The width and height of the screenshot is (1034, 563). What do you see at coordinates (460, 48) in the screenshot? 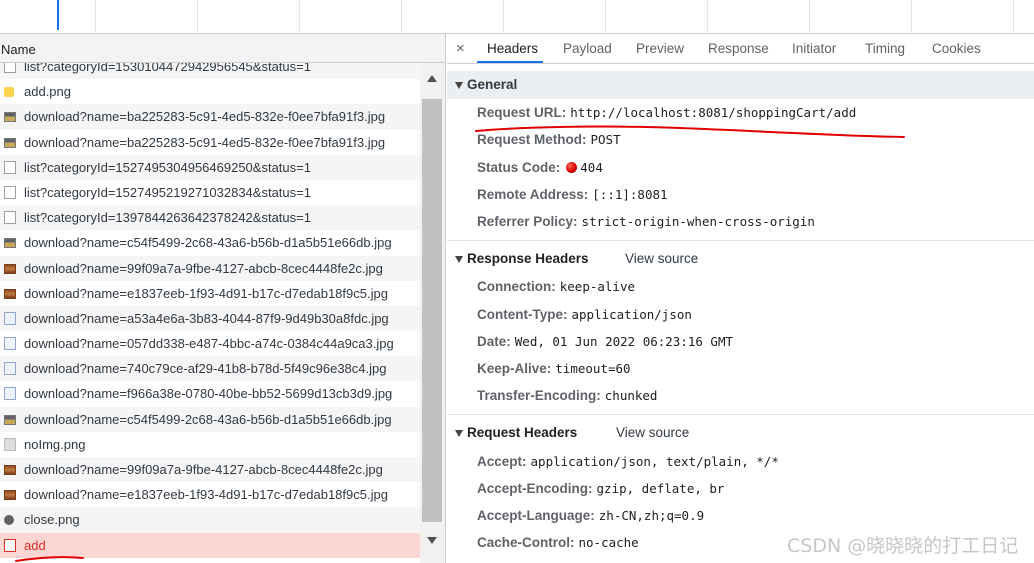
I see `close-icon: ×` at bounding box center [460, 48].